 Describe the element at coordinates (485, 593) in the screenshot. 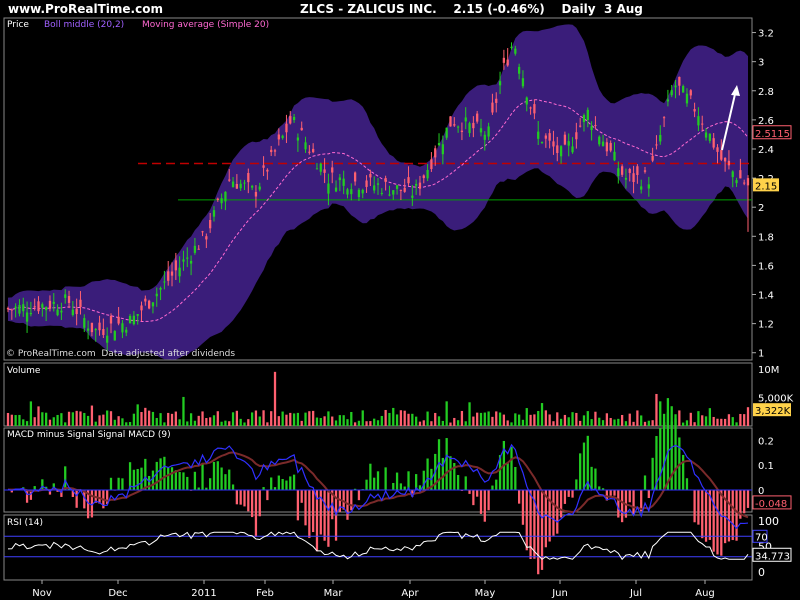

I see `x-tick-label: May` at that location.